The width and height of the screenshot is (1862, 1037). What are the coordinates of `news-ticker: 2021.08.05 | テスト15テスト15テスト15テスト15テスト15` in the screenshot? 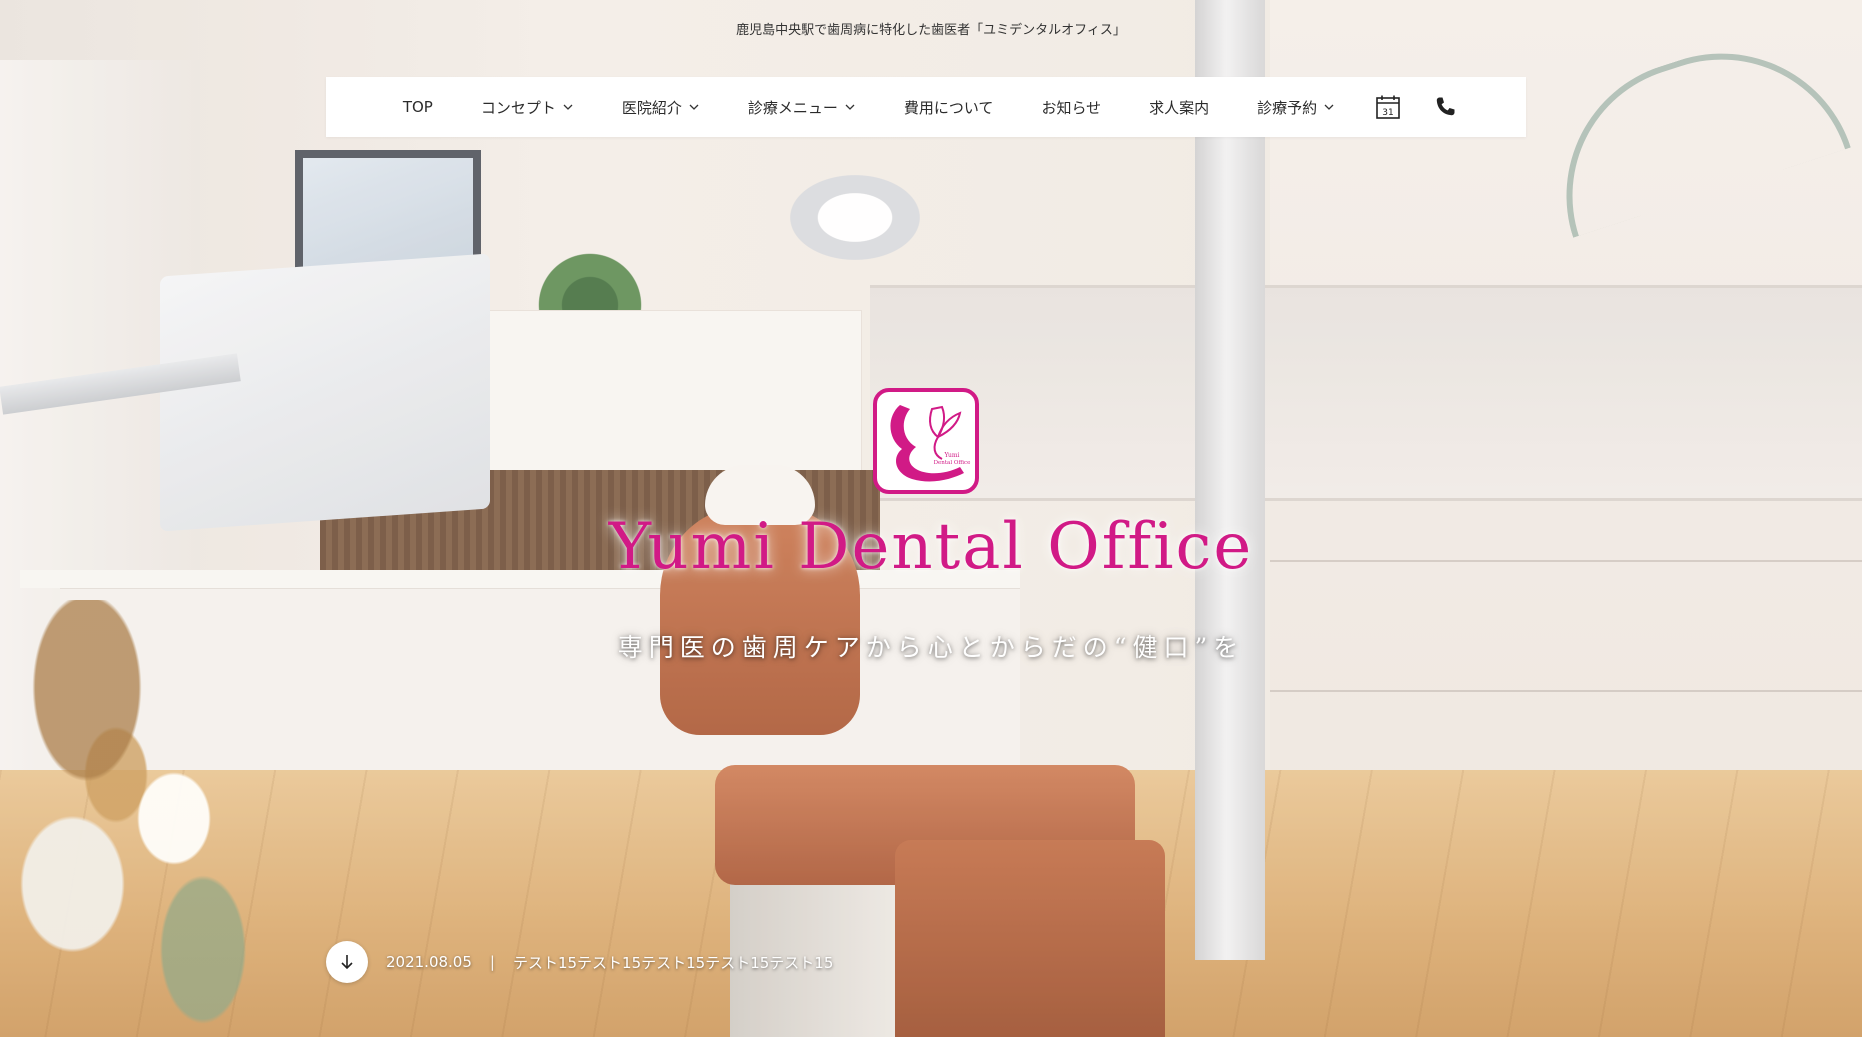 It's located at (579, 962).